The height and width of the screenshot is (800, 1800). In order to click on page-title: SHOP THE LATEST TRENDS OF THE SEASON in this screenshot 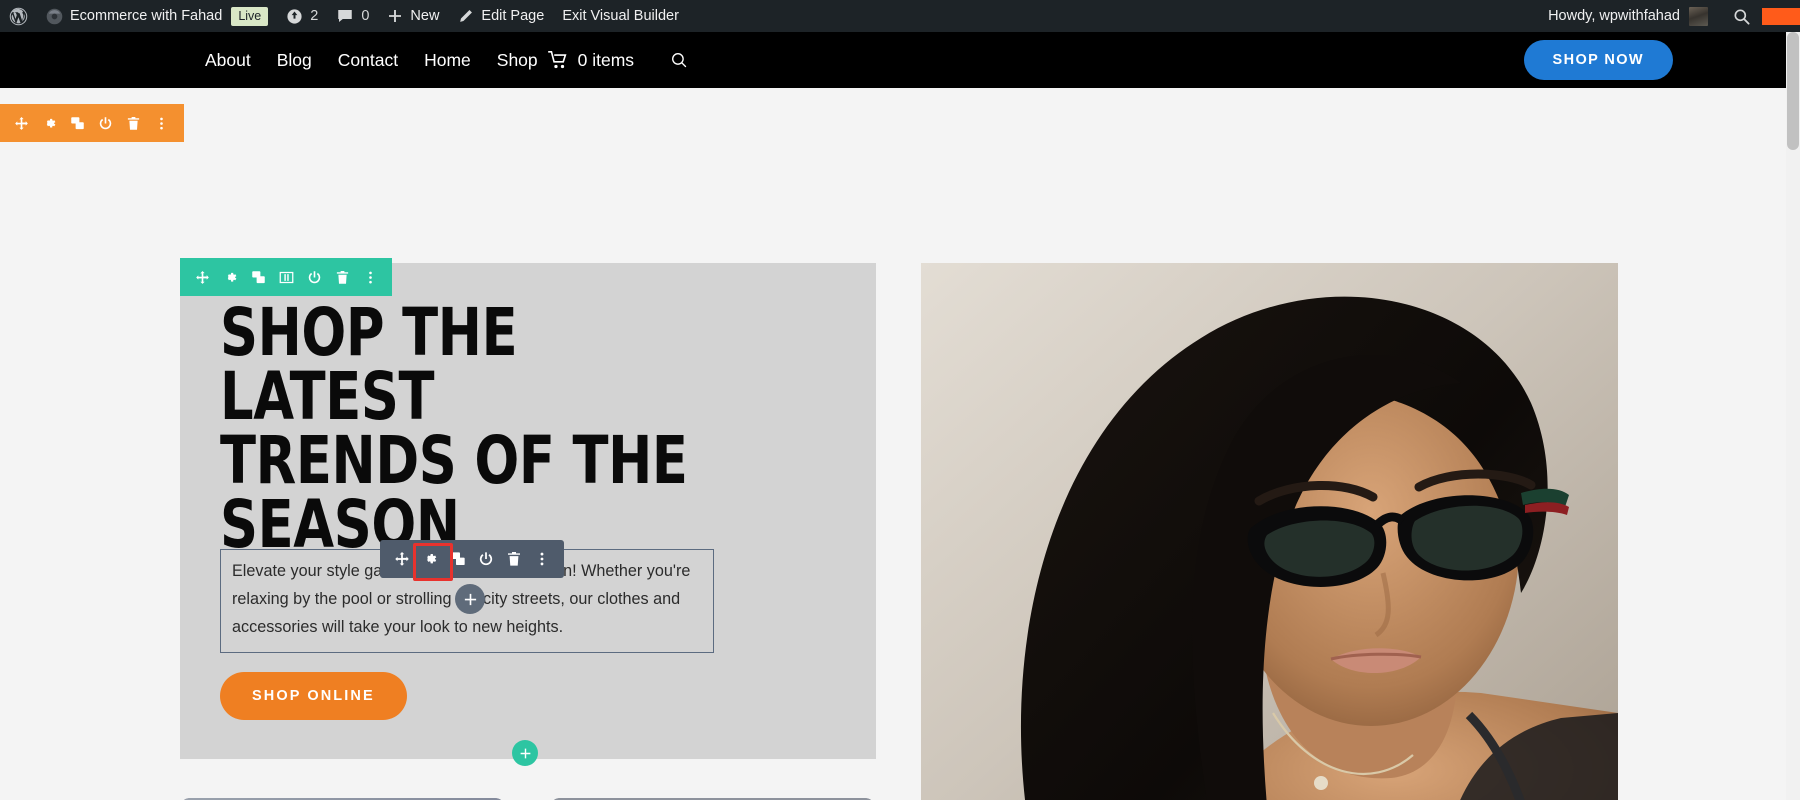, I will do `click(454, 429)`.